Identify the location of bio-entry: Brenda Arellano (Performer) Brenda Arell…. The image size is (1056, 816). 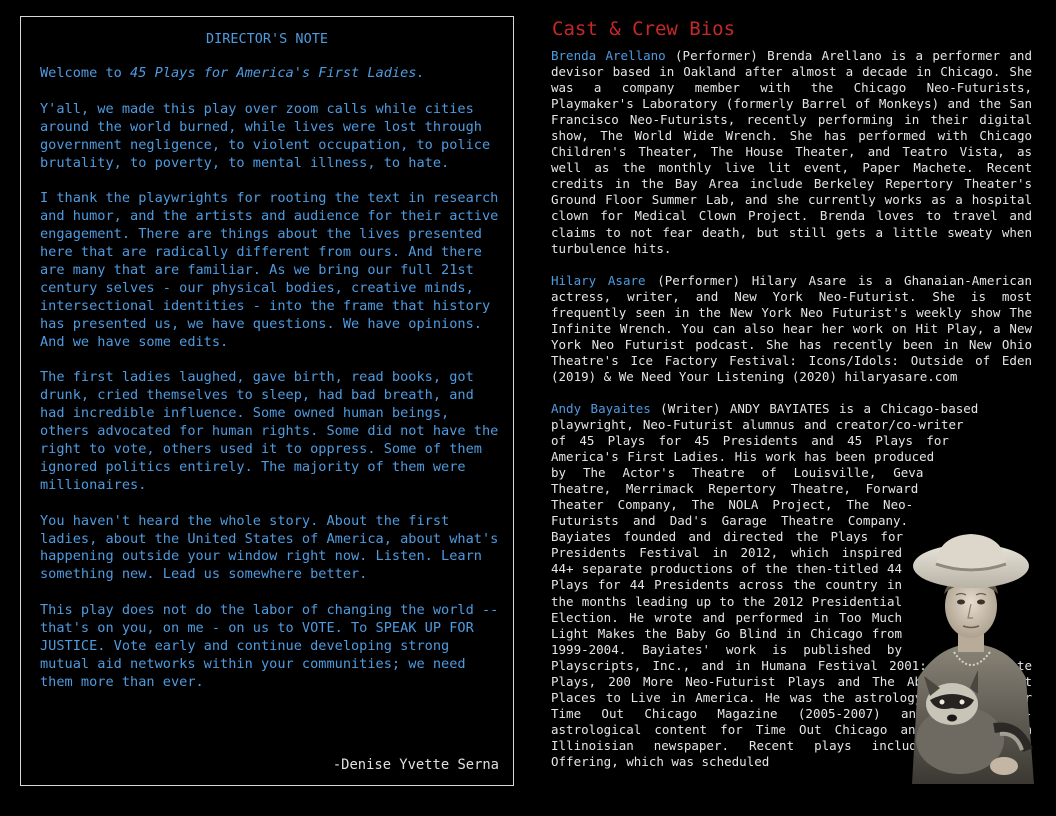
(791, 152).